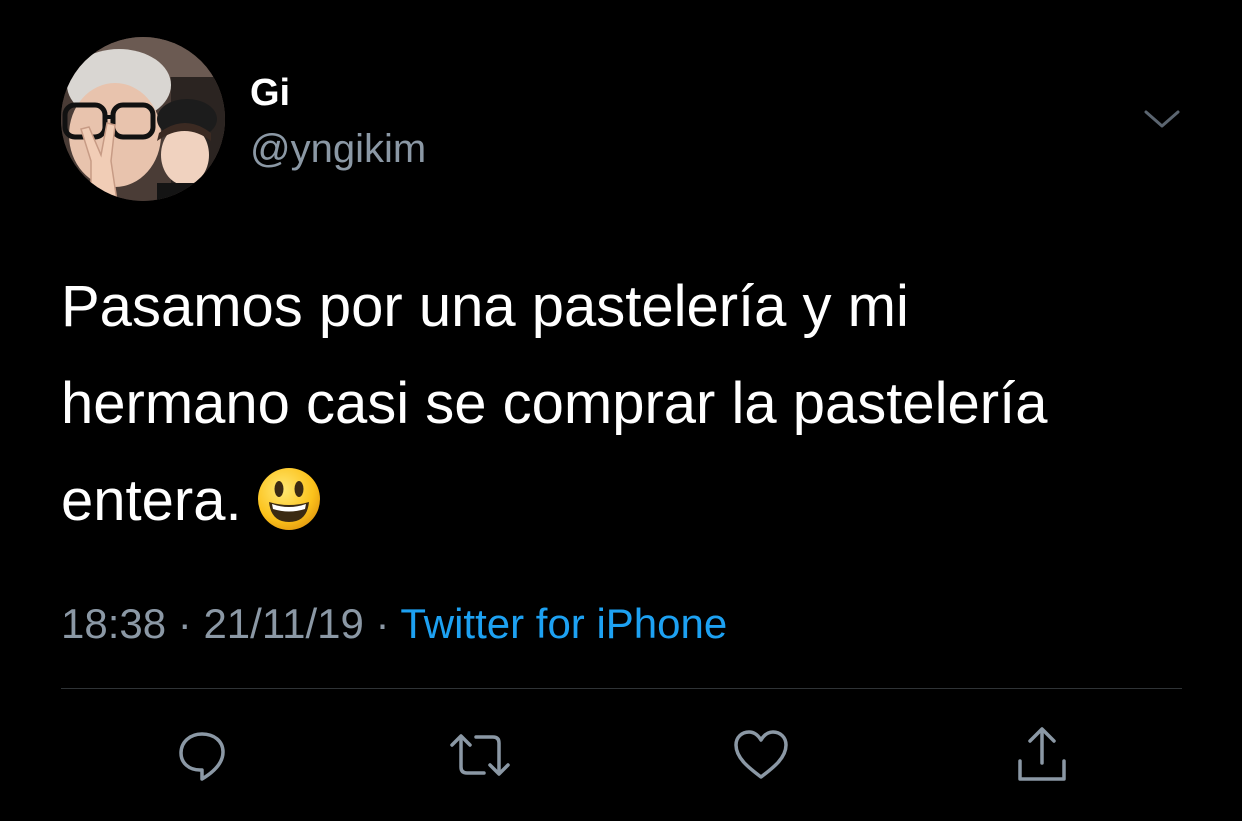 The height and width of the screenshot is (821, 1242). I want to click on tweet-source-link: Twitter for iPhone, so click(563, 623).